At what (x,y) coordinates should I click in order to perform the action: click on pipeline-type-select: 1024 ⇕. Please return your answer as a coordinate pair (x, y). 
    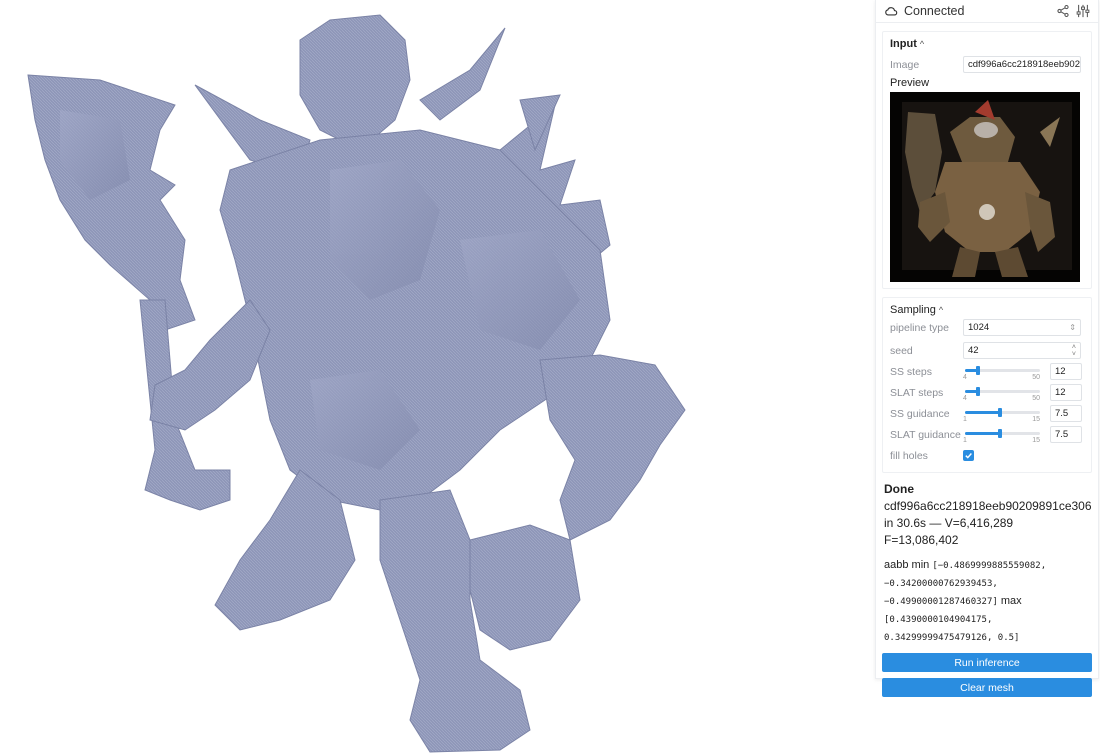
    Looking at the image, I should click on (1022, 327).